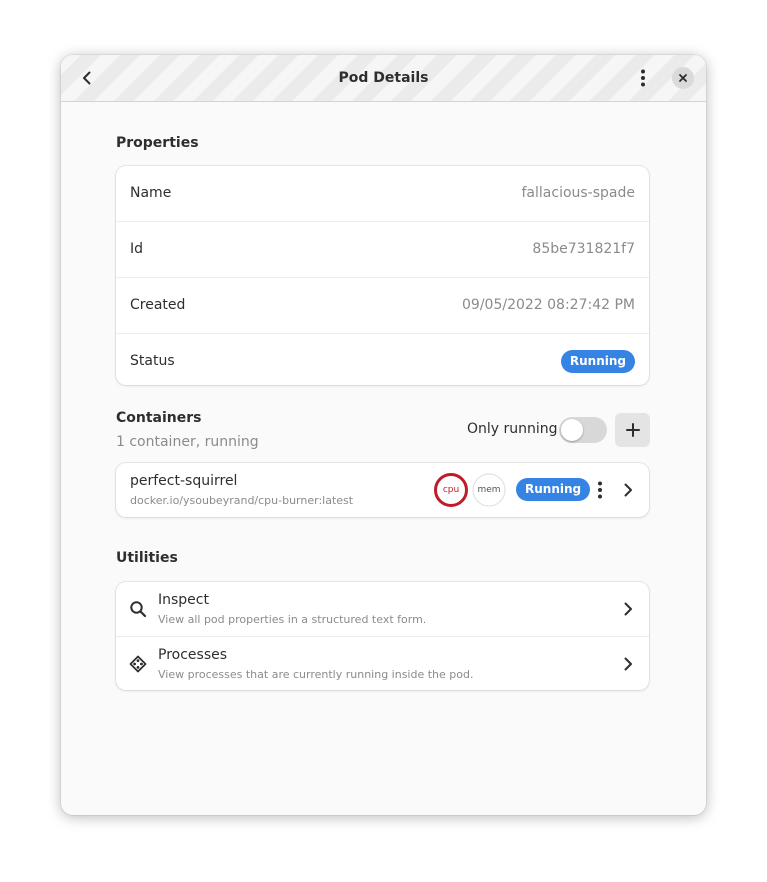  Describe the element at coordinates (138, 609) in the screenshot. I see `search-icon` at that location.